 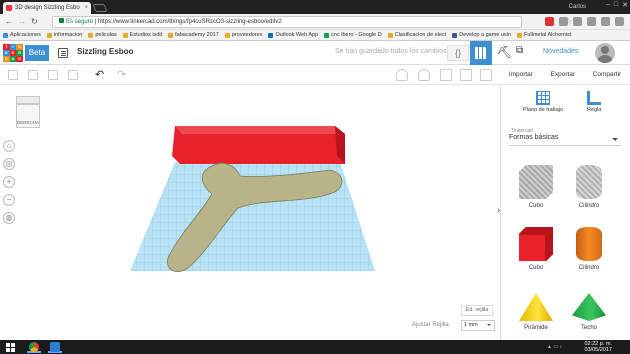 What do you see at coordinates (250, 75) in the screenshot?
I see `edit-toolbar: ↶ ↷` at bounding box center [250, 75].